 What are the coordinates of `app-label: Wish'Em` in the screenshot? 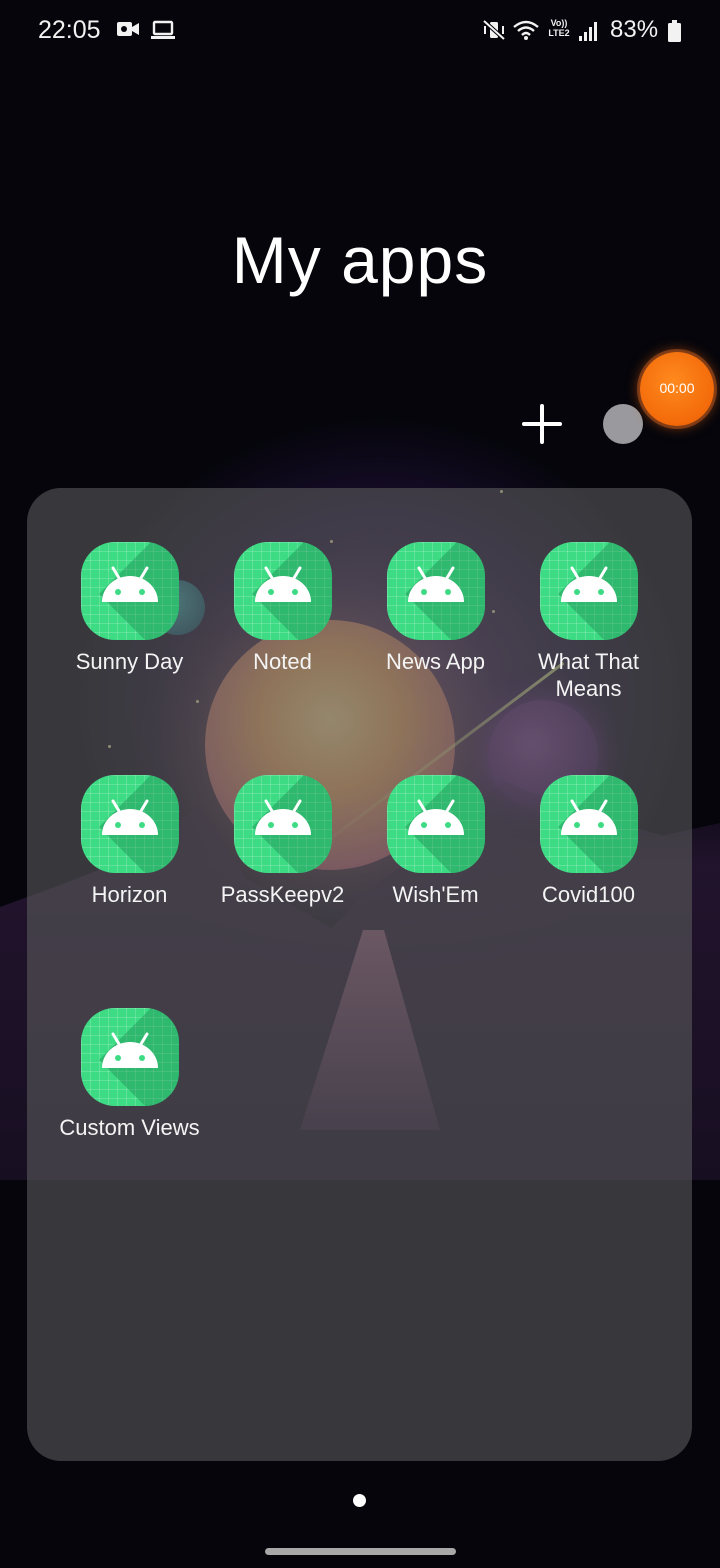 It's located at (435, 894).